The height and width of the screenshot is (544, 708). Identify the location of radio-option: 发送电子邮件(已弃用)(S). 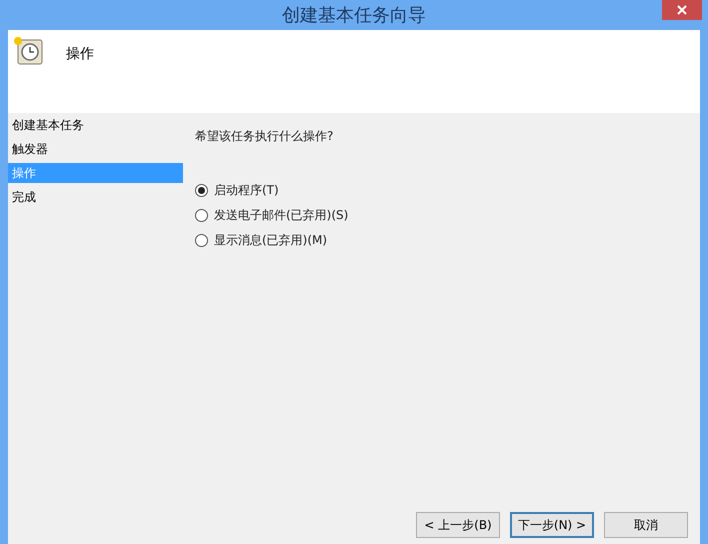
(441, 215).